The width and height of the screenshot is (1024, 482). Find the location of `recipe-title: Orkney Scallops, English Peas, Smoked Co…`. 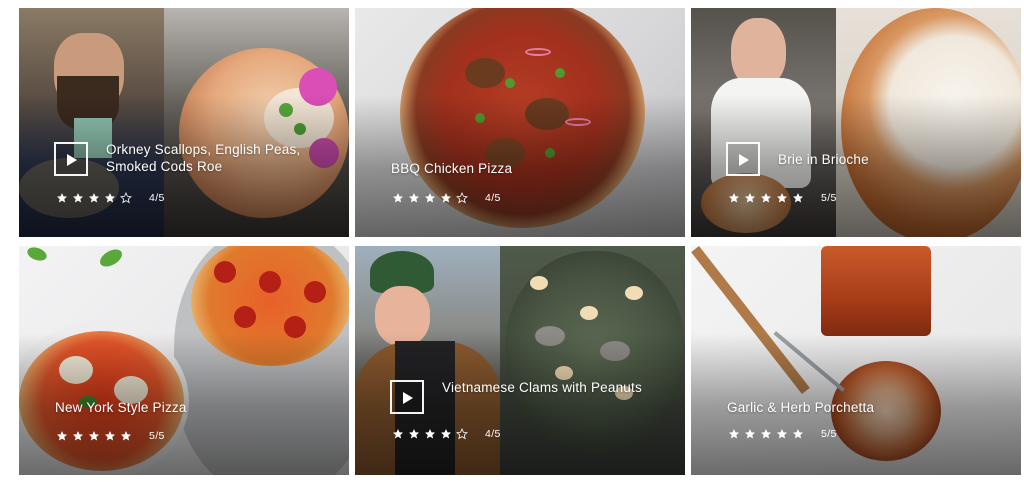

recipe-title: Orkney Scallops, English Peas, Smoked Co… is located at coordinates (211, 158).